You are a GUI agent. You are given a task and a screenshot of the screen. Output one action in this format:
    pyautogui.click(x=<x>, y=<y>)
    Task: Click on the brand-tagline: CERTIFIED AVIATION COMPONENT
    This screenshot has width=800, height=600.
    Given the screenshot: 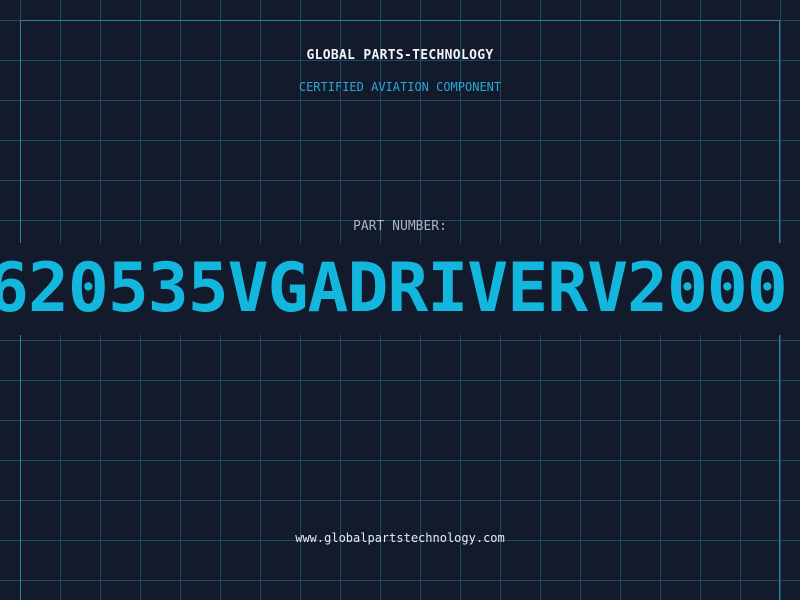 What is the action you would take?
    pyautogui.click(x=400, y=87)
    